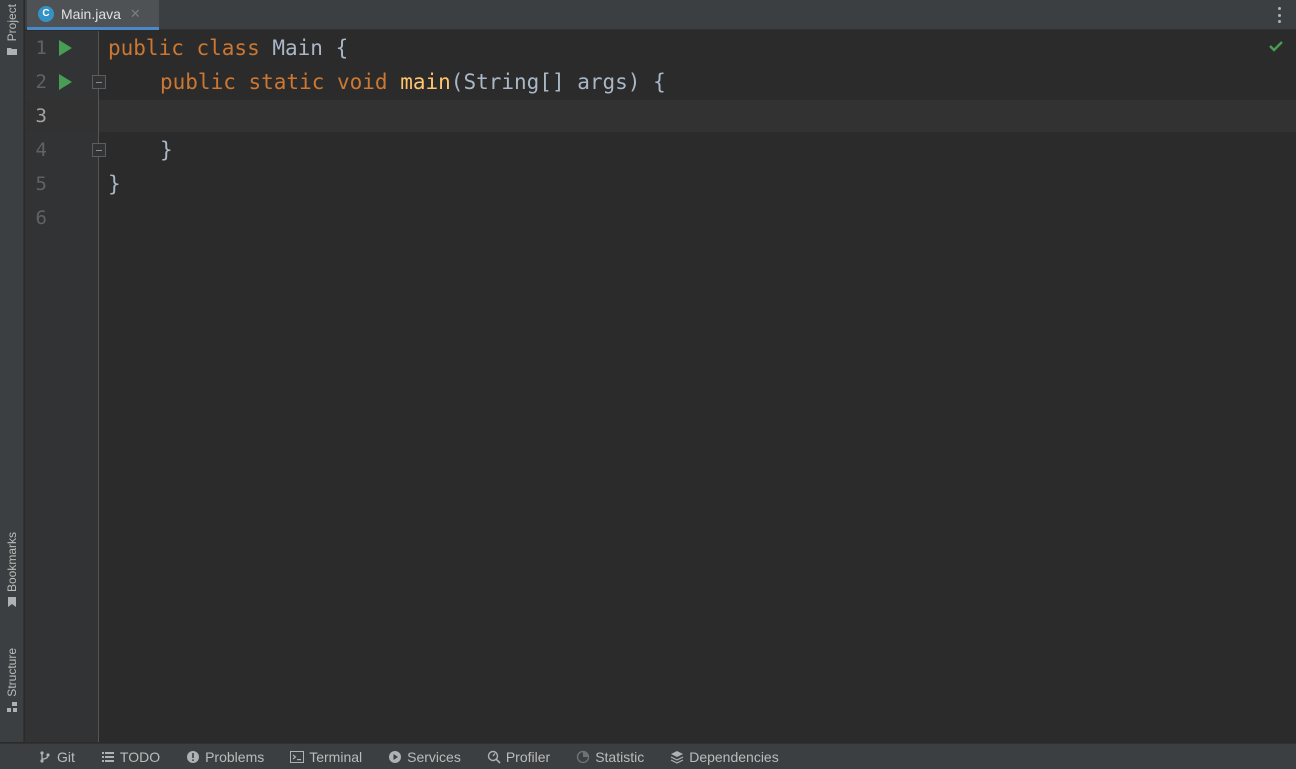 Image resolution: width=1296 pixels, height=769 pixels. I want to click on bookmarks-tool-tab: Bookmarks, so click(12, 570).